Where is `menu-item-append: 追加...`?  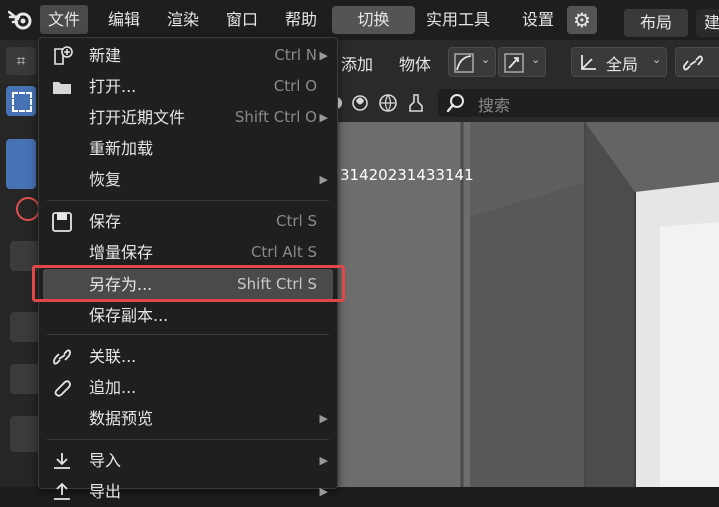 menu-item-append: 追加... is located at coordinates (188, 387).